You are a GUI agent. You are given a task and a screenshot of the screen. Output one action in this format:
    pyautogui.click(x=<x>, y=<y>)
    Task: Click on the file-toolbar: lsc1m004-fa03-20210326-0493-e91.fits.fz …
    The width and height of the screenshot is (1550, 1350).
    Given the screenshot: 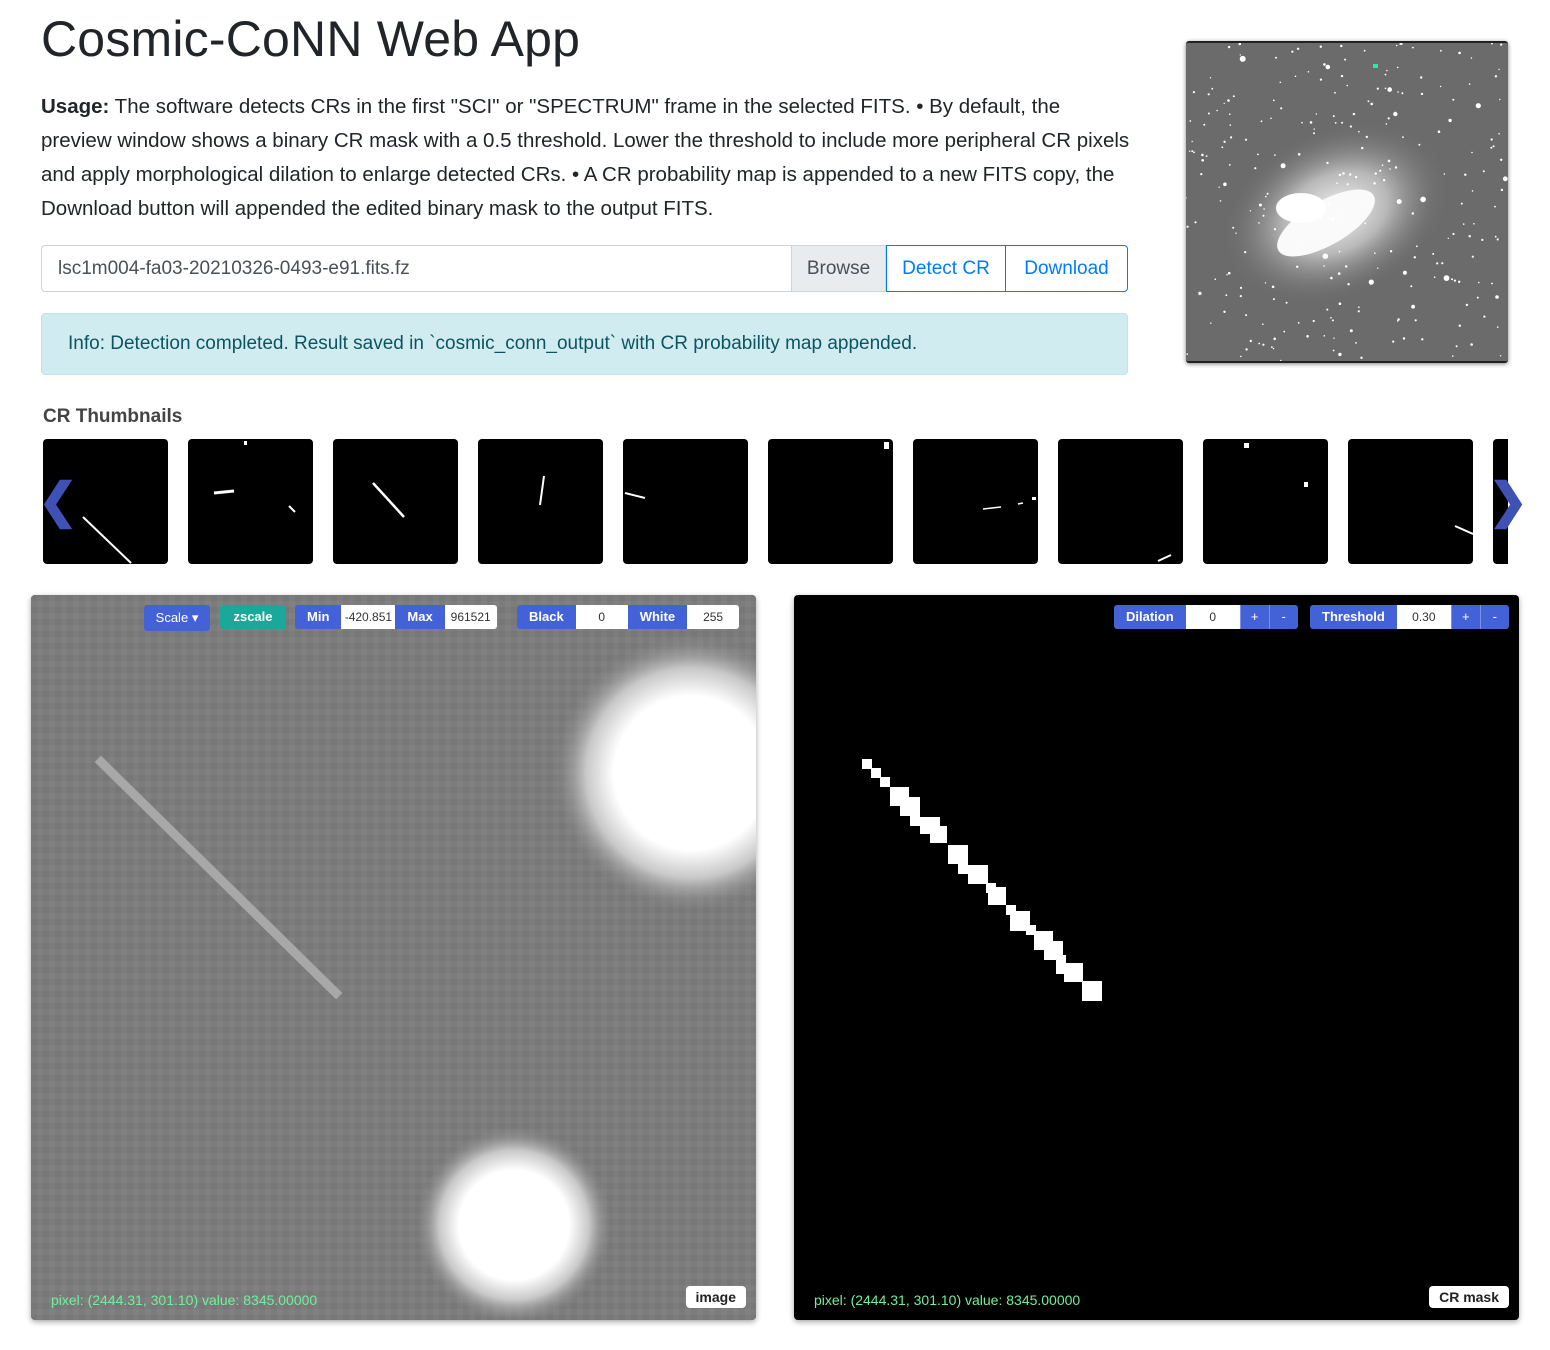 What is the action you would take?
    pyautogui.click(x=584, y=268)
    